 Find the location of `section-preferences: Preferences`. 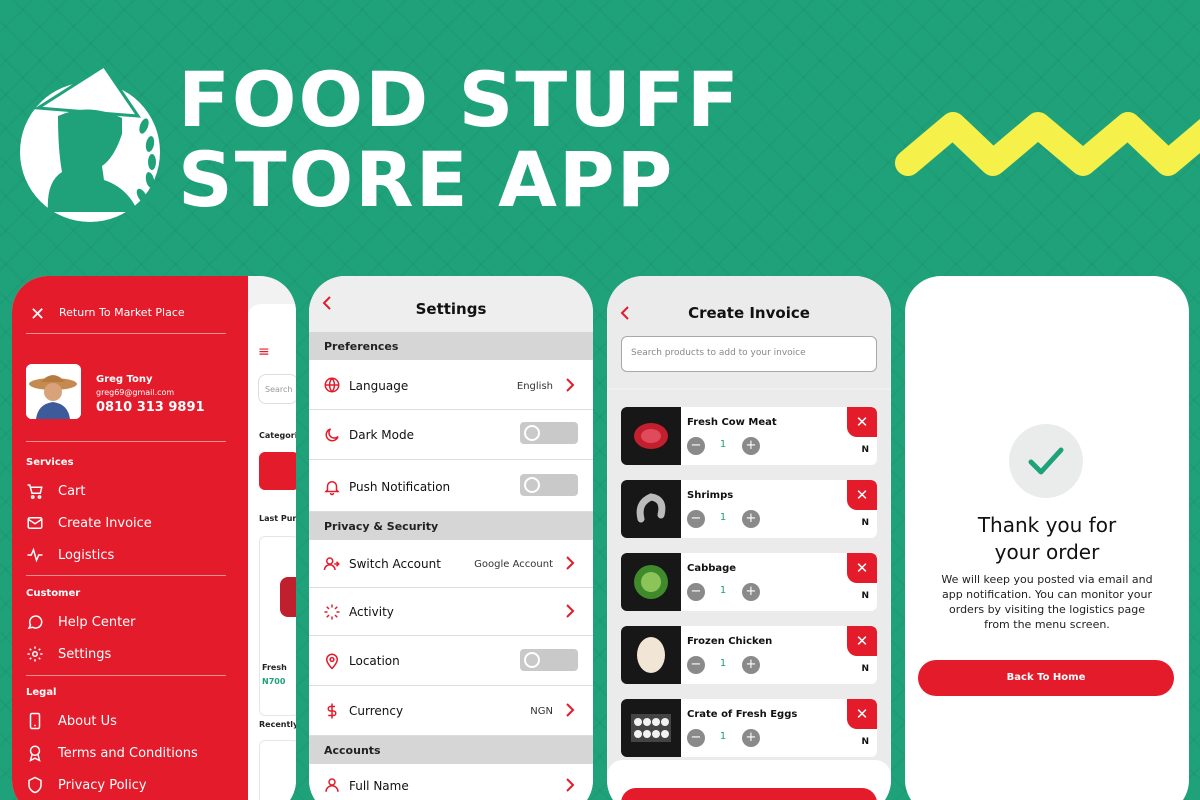

section-preferences: Preferences is located at coordinates (451, 346).